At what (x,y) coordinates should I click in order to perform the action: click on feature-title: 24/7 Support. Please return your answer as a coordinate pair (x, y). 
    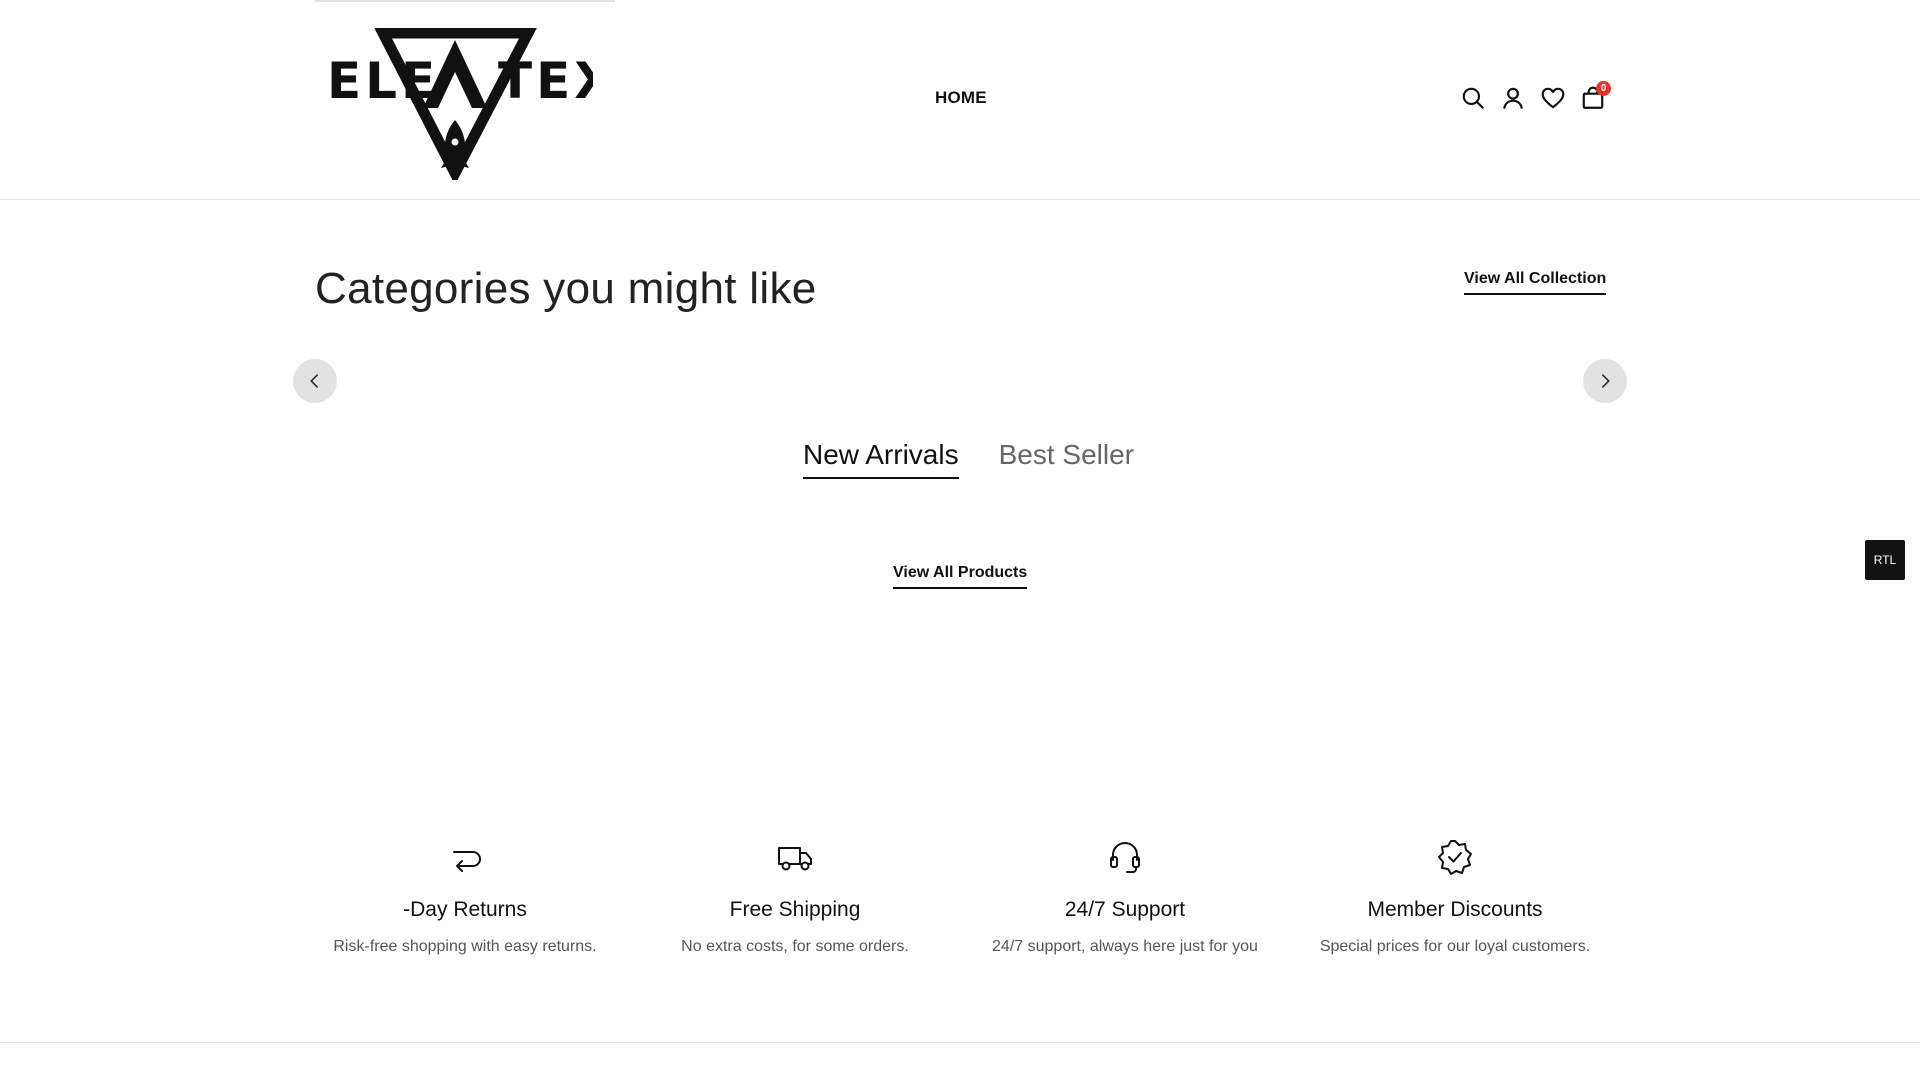
    Looking at the image, I should click on (1125, 909).